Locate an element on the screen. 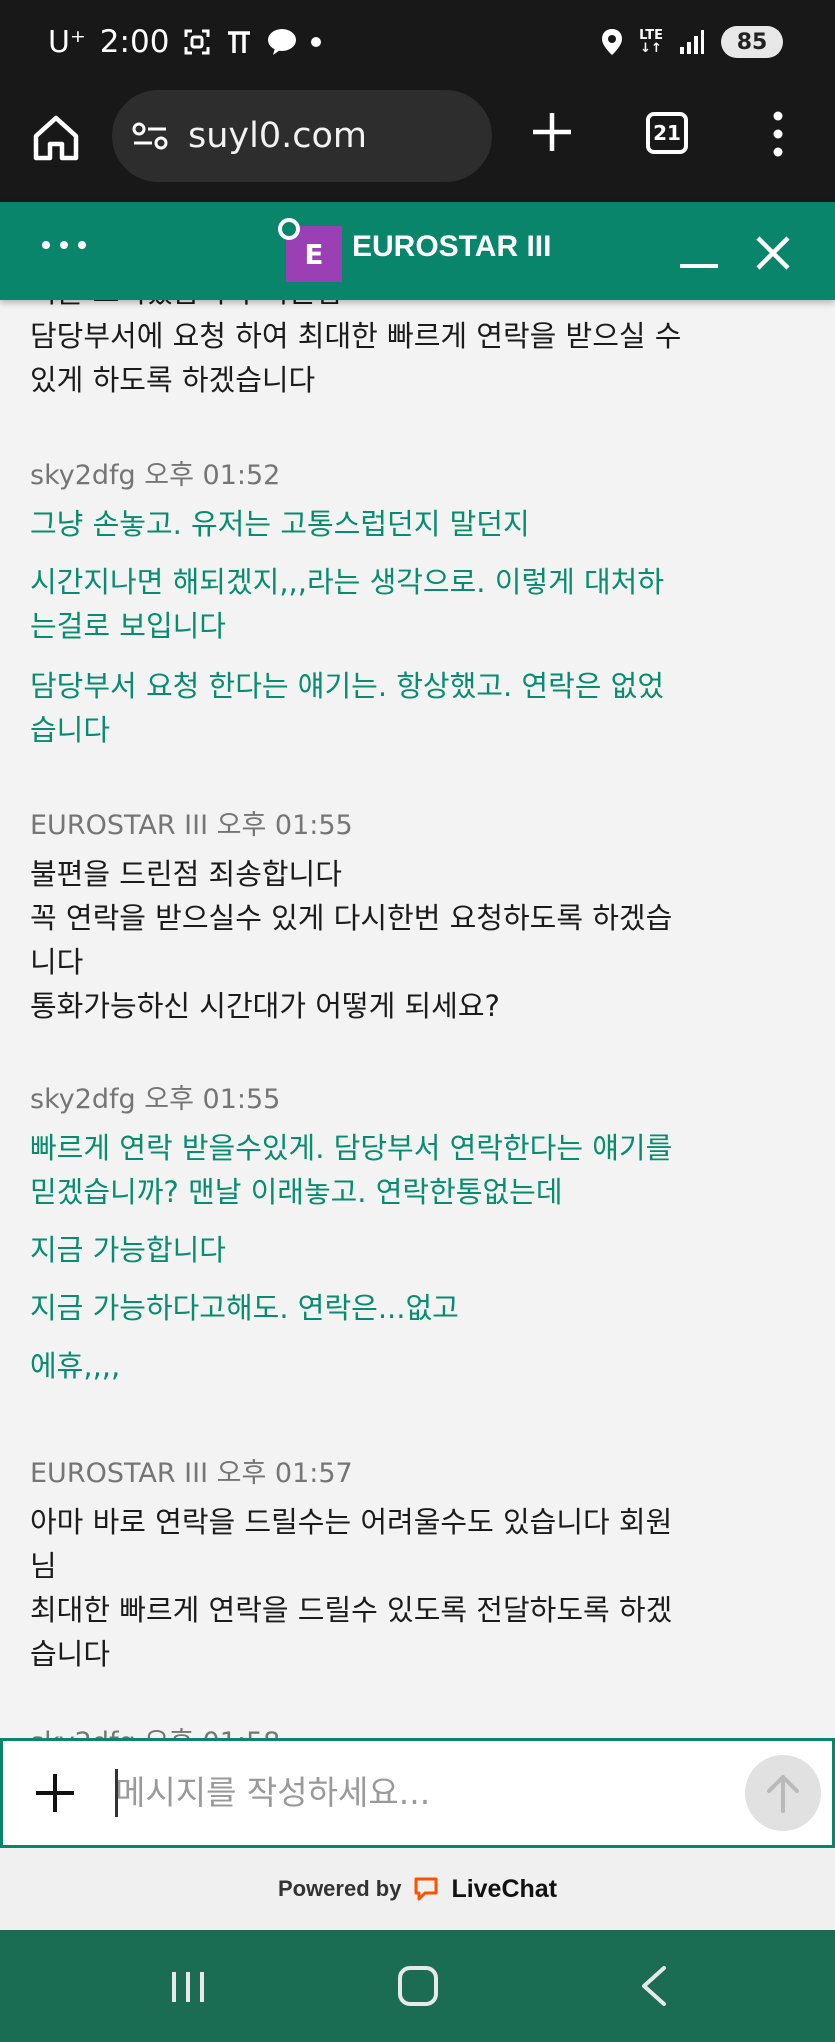  text-cursor is located at coordinates (116, 1793).